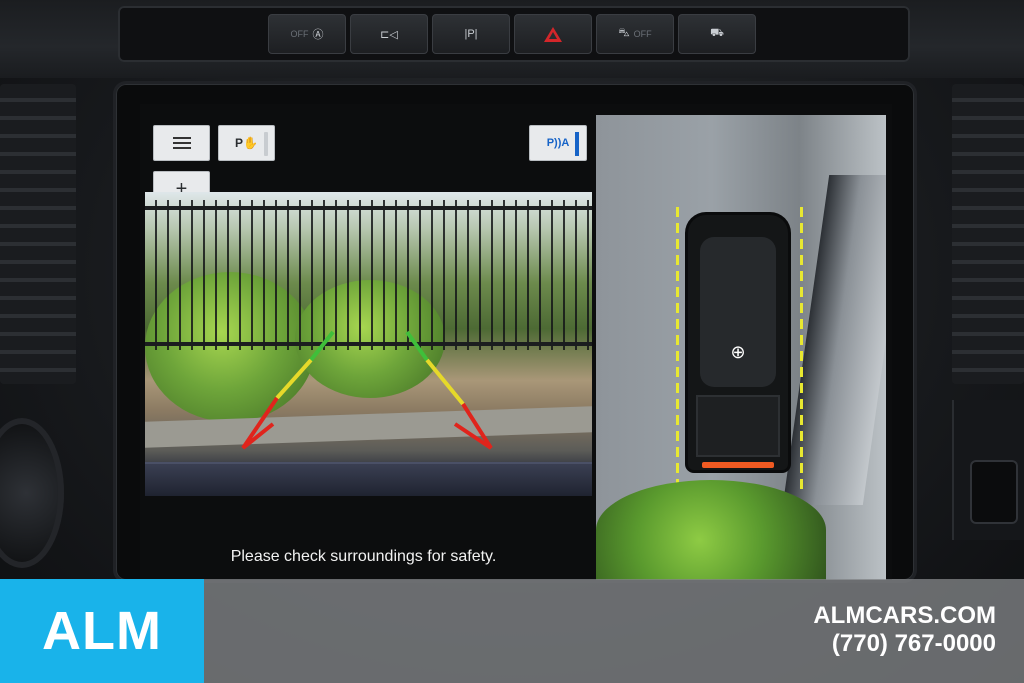  I want to click on camera-icon: ⊏◁, so click(389, 34).